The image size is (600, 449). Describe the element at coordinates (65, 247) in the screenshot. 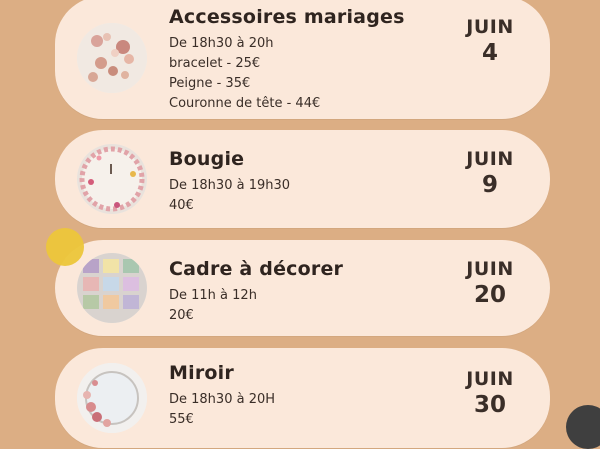

I see `decorative-yellow-dot` at that location.